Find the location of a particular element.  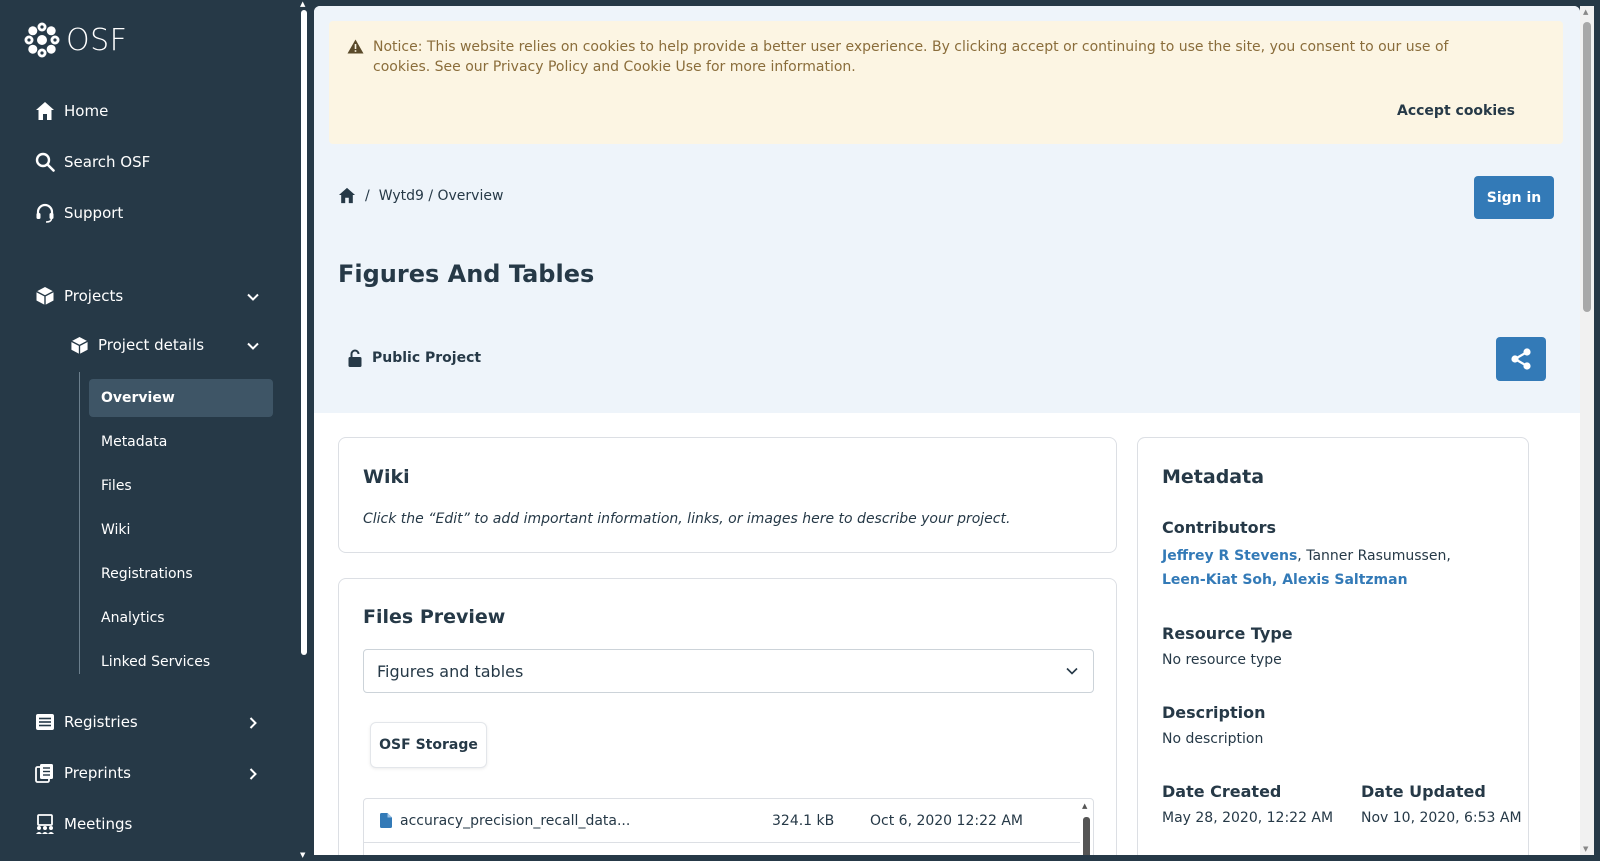

nav-overview: Overview is located at coordinates (181, 398).